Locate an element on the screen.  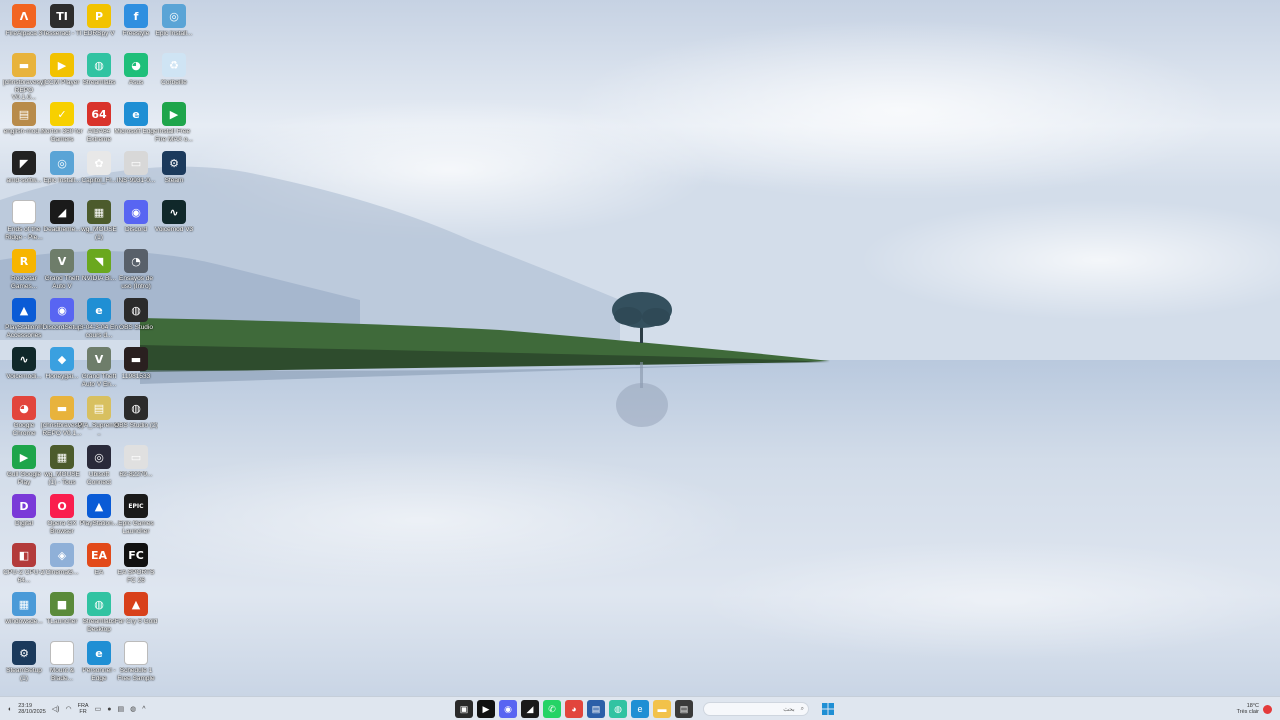
weather-desc: Très clair is located at coordinates (1247, 712).